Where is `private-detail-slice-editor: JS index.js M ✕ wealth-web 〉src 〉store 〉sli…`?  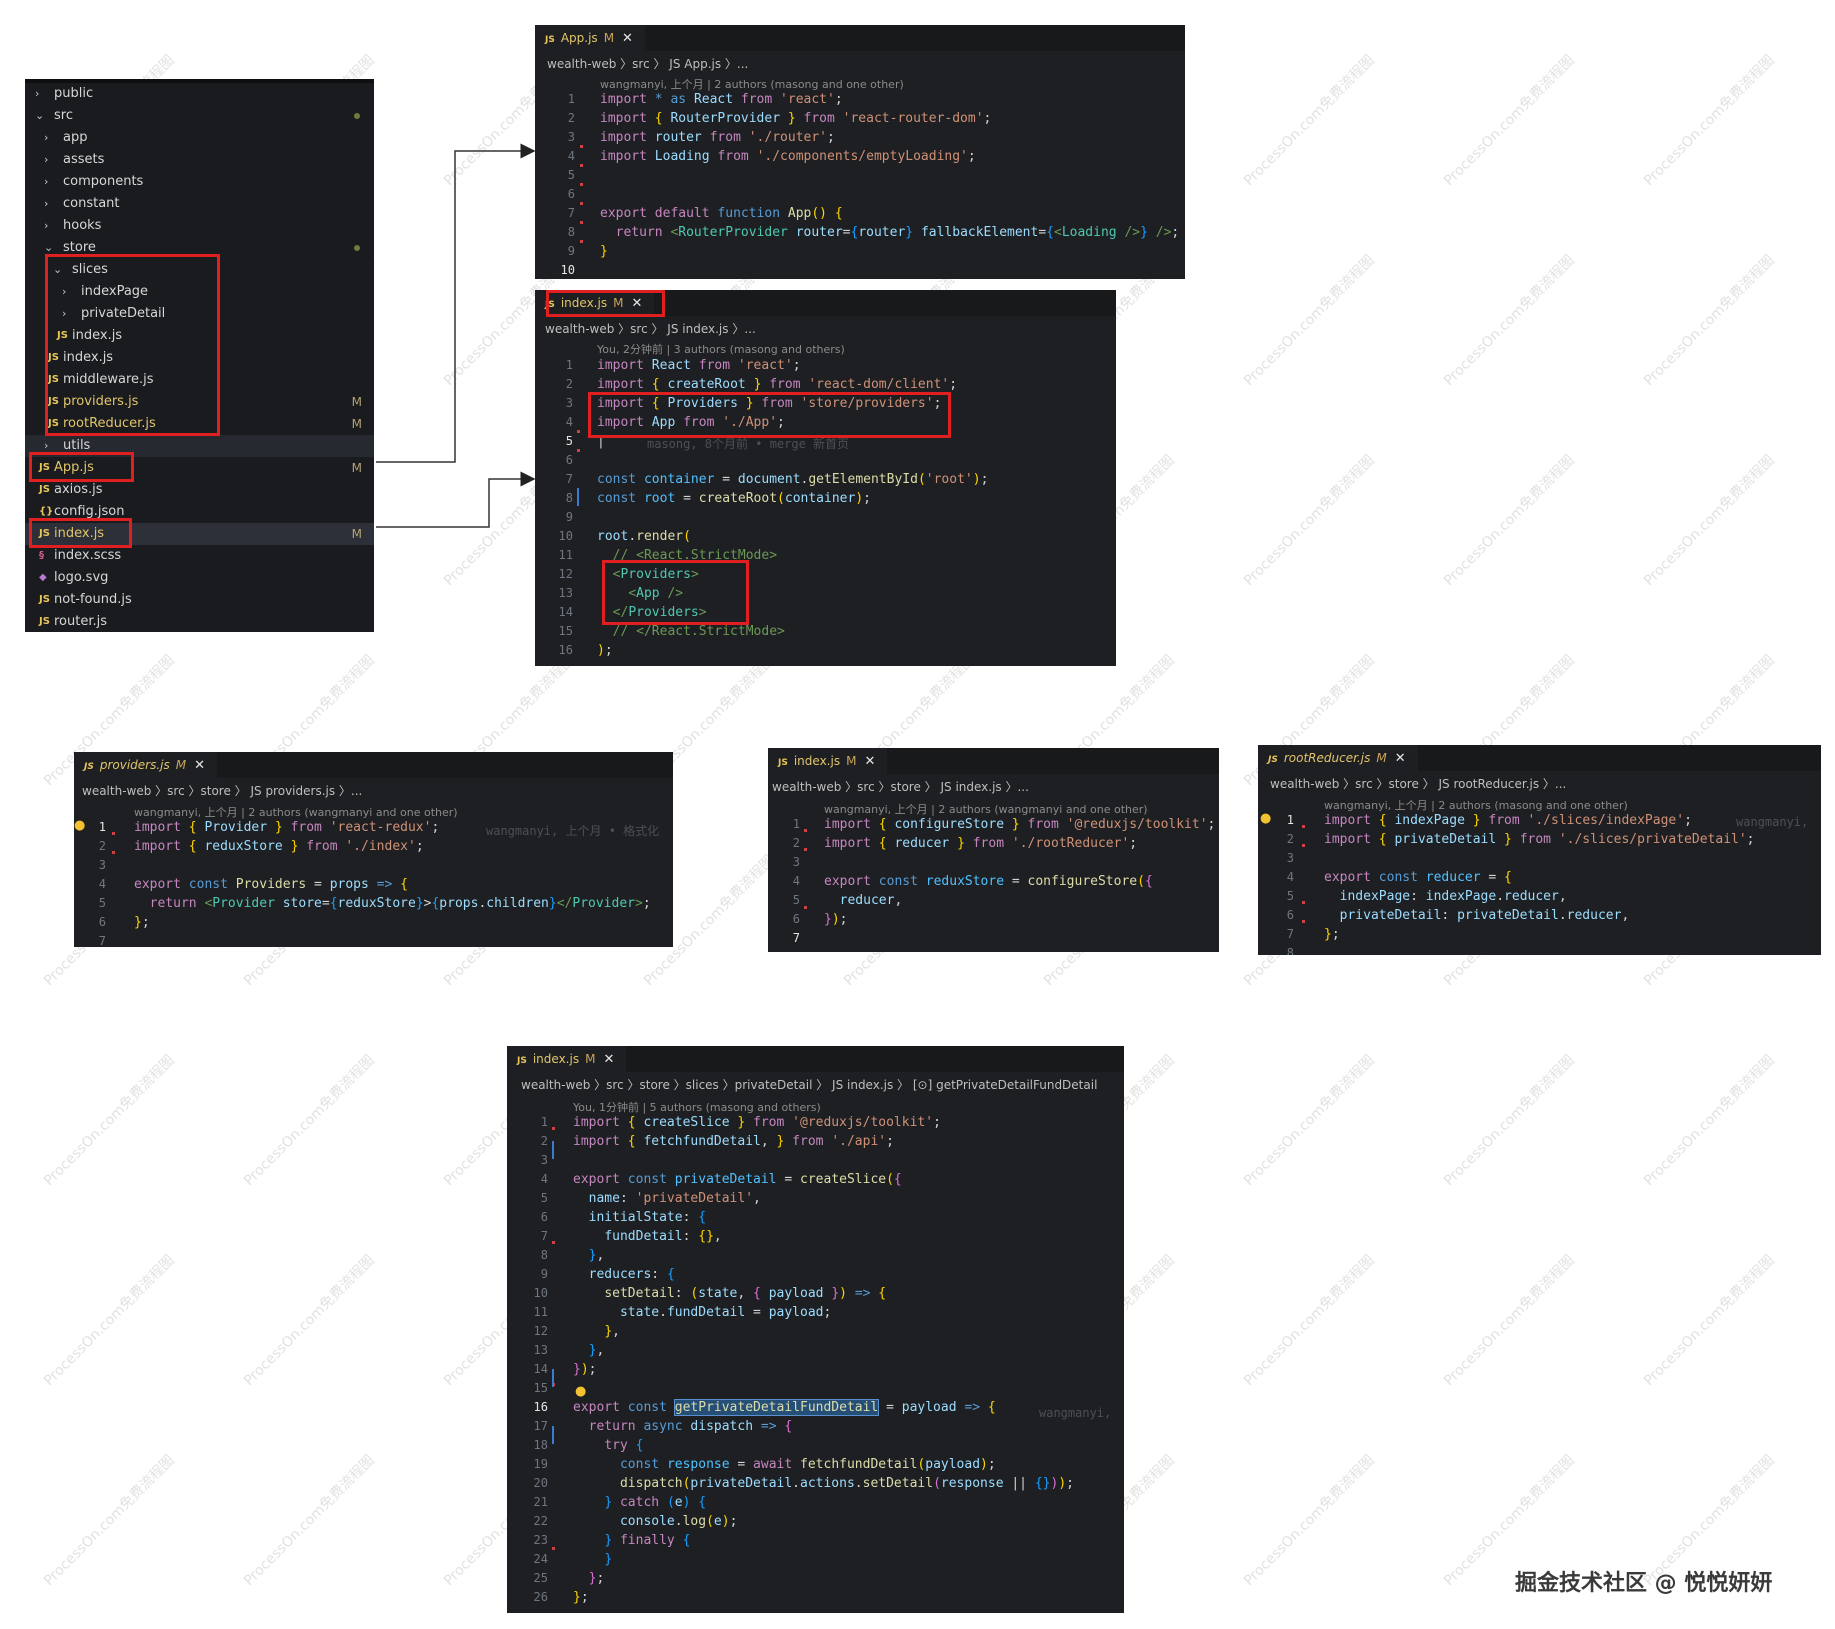
private-detail-slice-editor: JS index.js M ✕ wealth-web 〉src 〉store 〉sli… is located at coordinates (815, 1329).